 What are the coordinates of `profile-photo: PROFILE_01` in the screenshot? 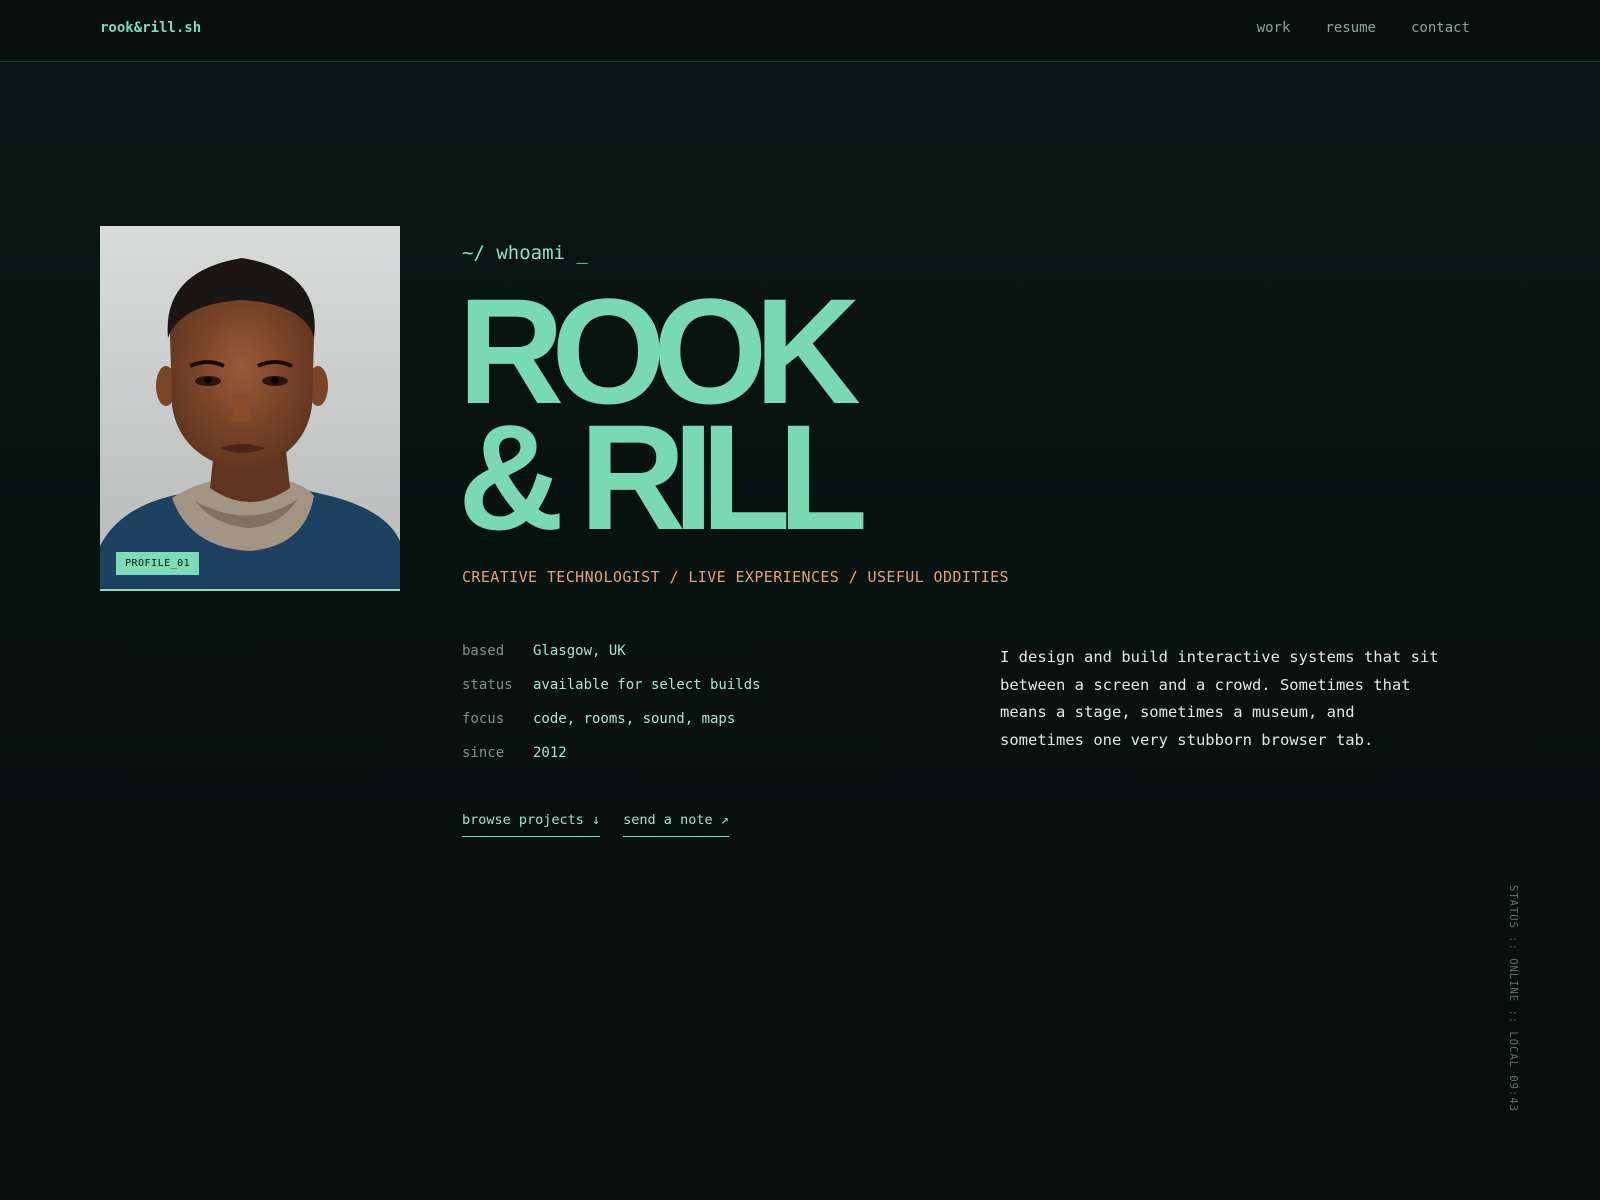 It's located at (250, 408).